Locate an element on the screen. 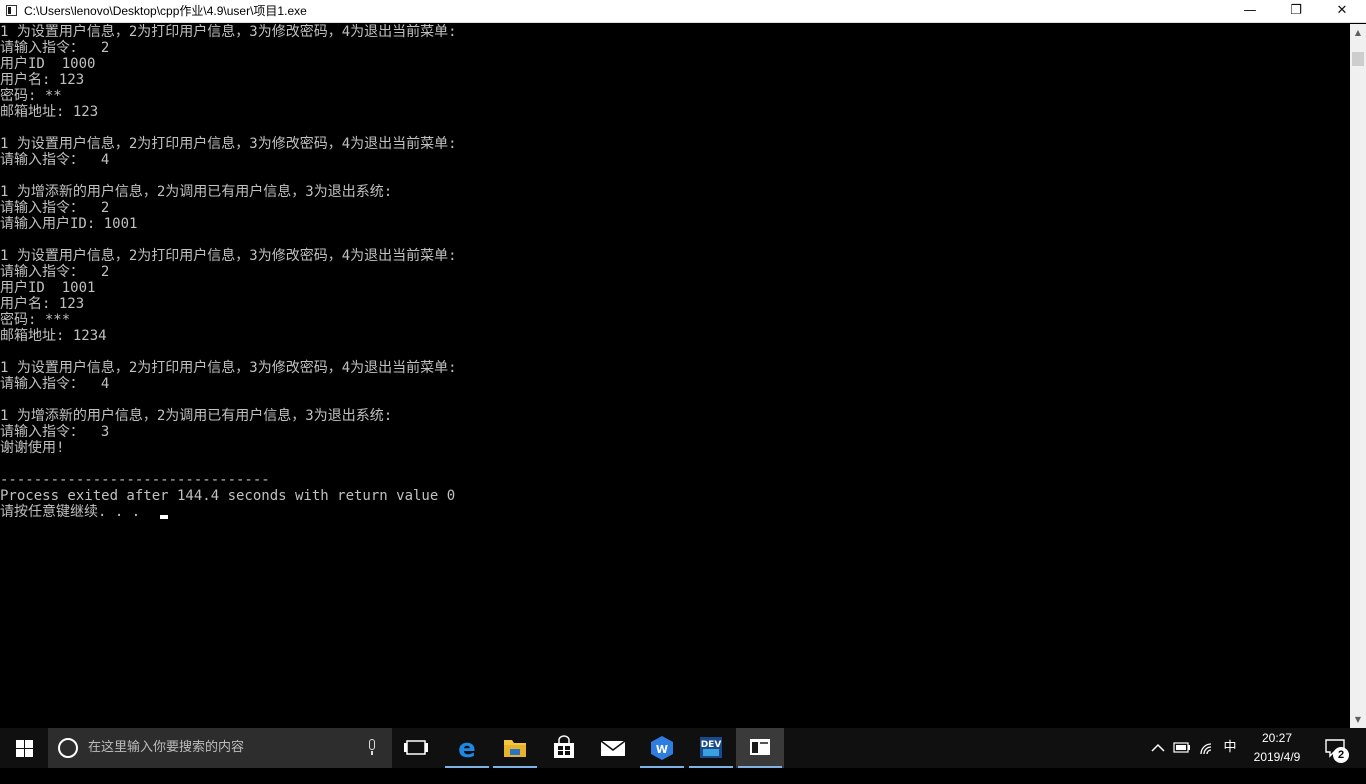 This screenshot has height=784, width=1366. restore-icon: ❐ is located at coordinates (1296, 10).